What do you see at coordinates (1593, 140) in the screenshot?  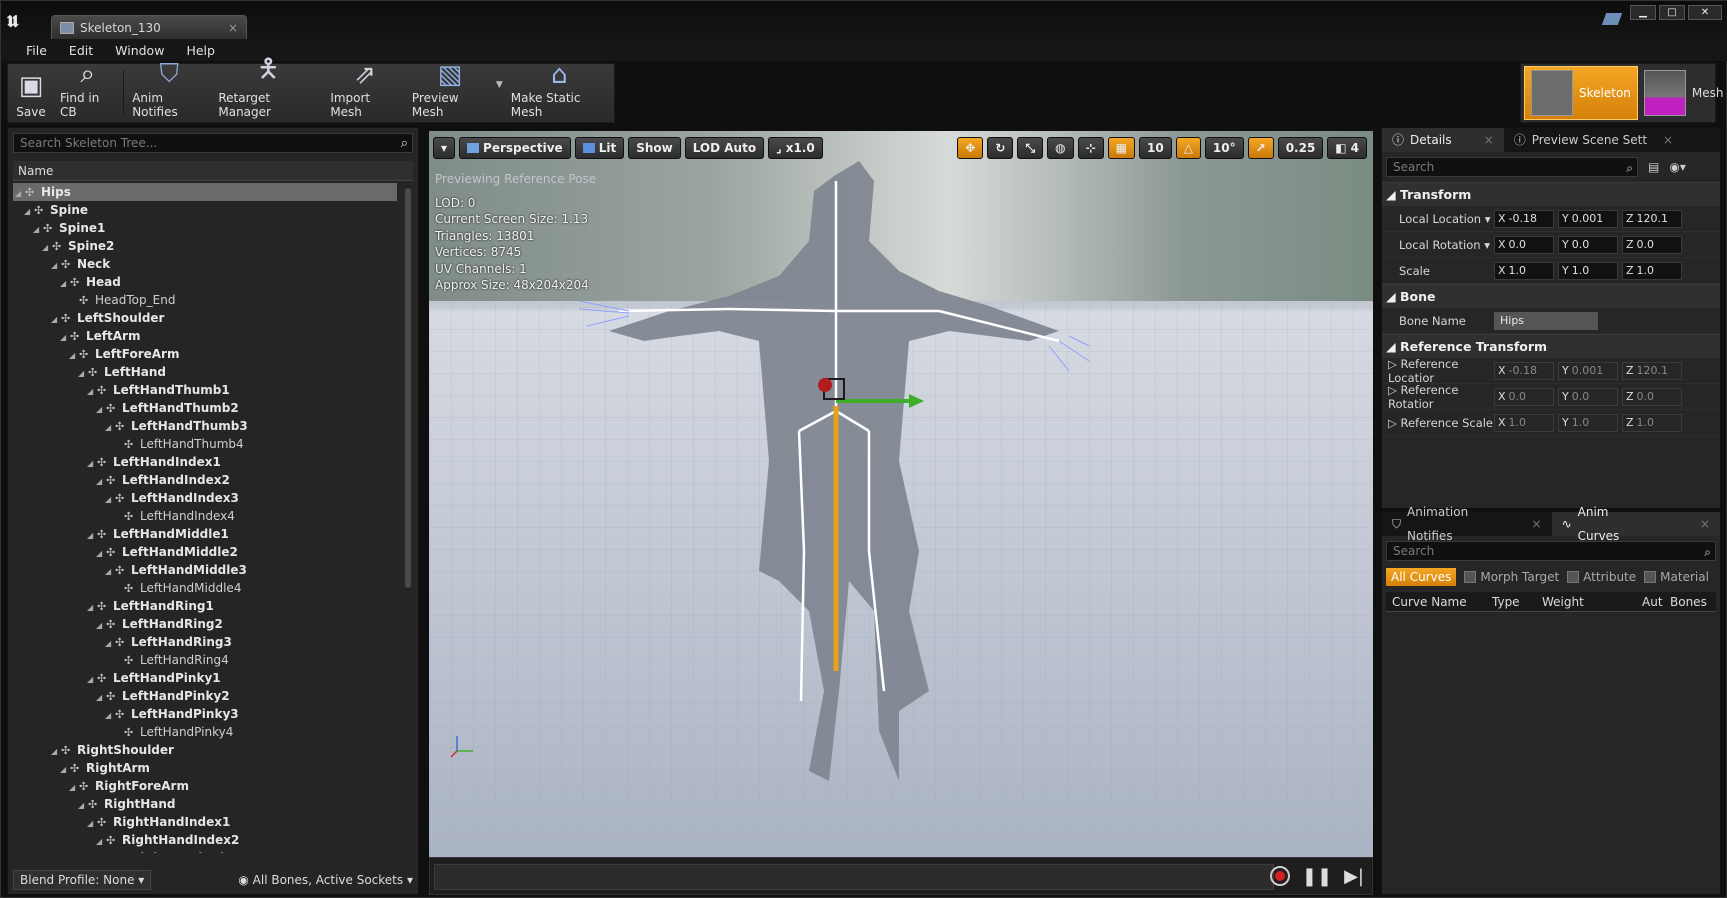 I see `tab-preview-scene: ⓘ Preview Scene Sett ×` at bounding box center [1593, 140].